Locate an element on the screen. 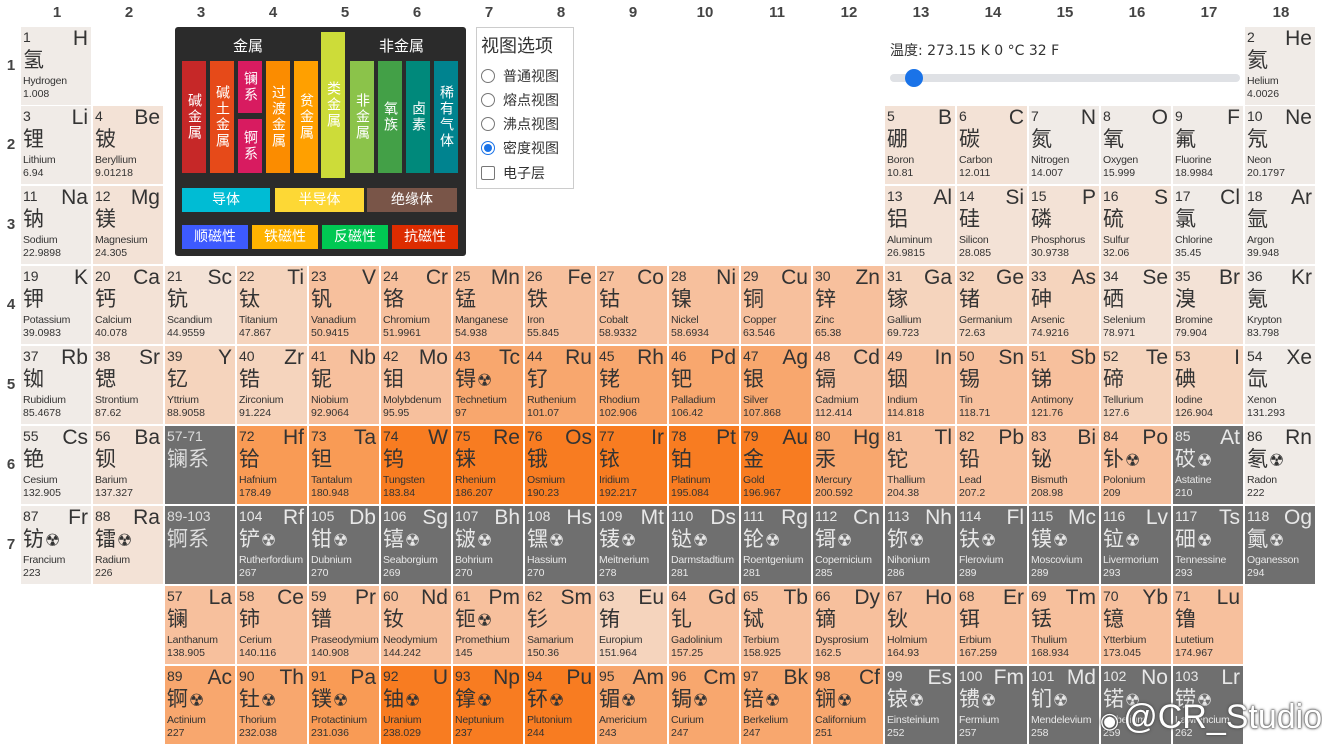 The height and width of the screenshot is (754, 1322). view-option: 熔点视图 is located at coordinates (520, 100).